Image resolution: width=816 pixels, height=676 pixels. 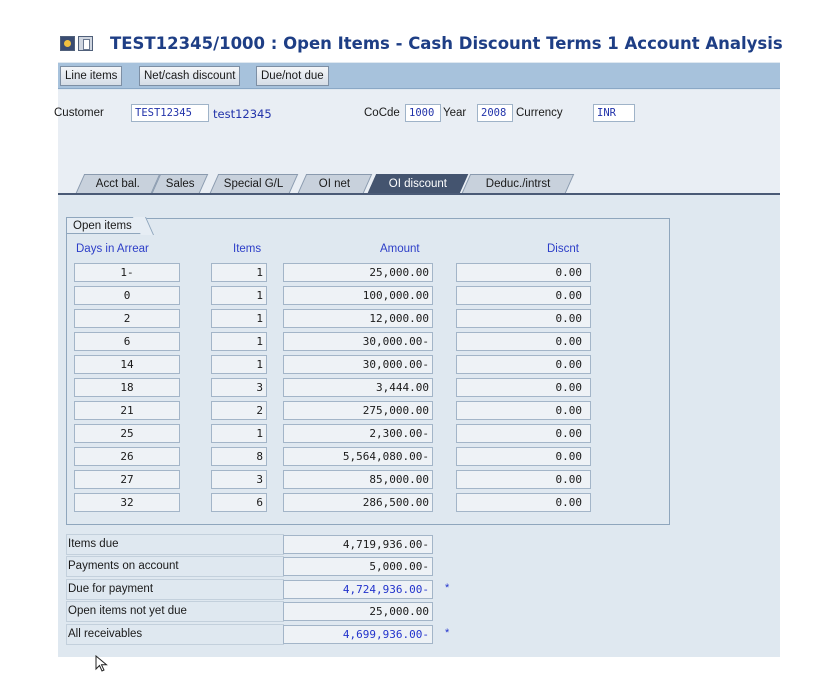 I want to click on days-cell: 26, so click(x=127, y=456).